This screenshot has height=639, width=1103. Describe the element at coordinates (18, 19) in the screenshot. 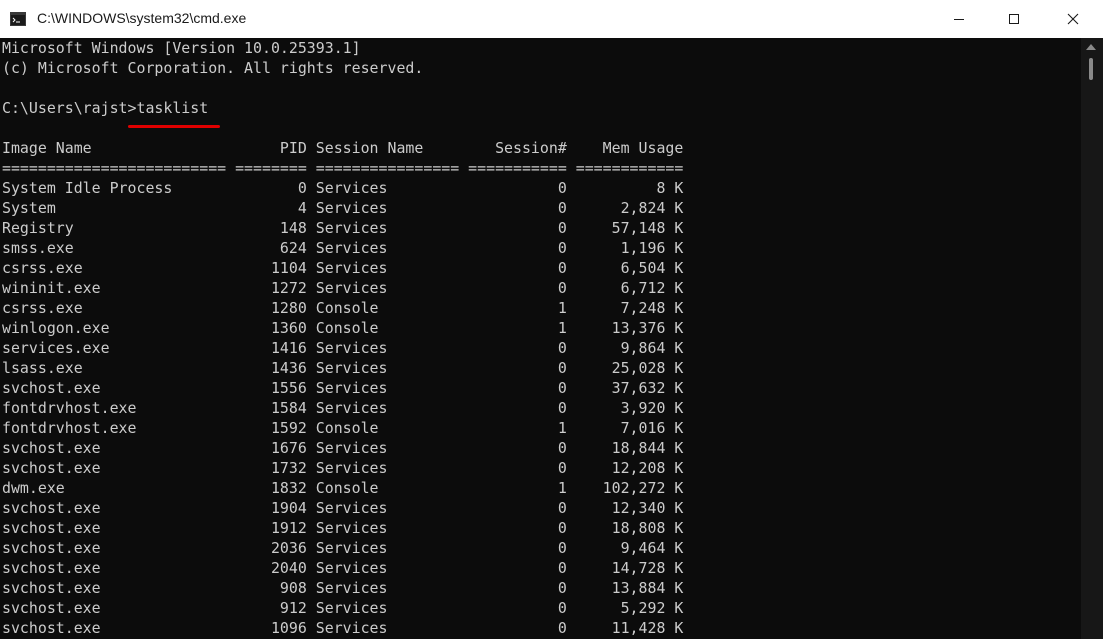

I see `cmd-icon` at that location.